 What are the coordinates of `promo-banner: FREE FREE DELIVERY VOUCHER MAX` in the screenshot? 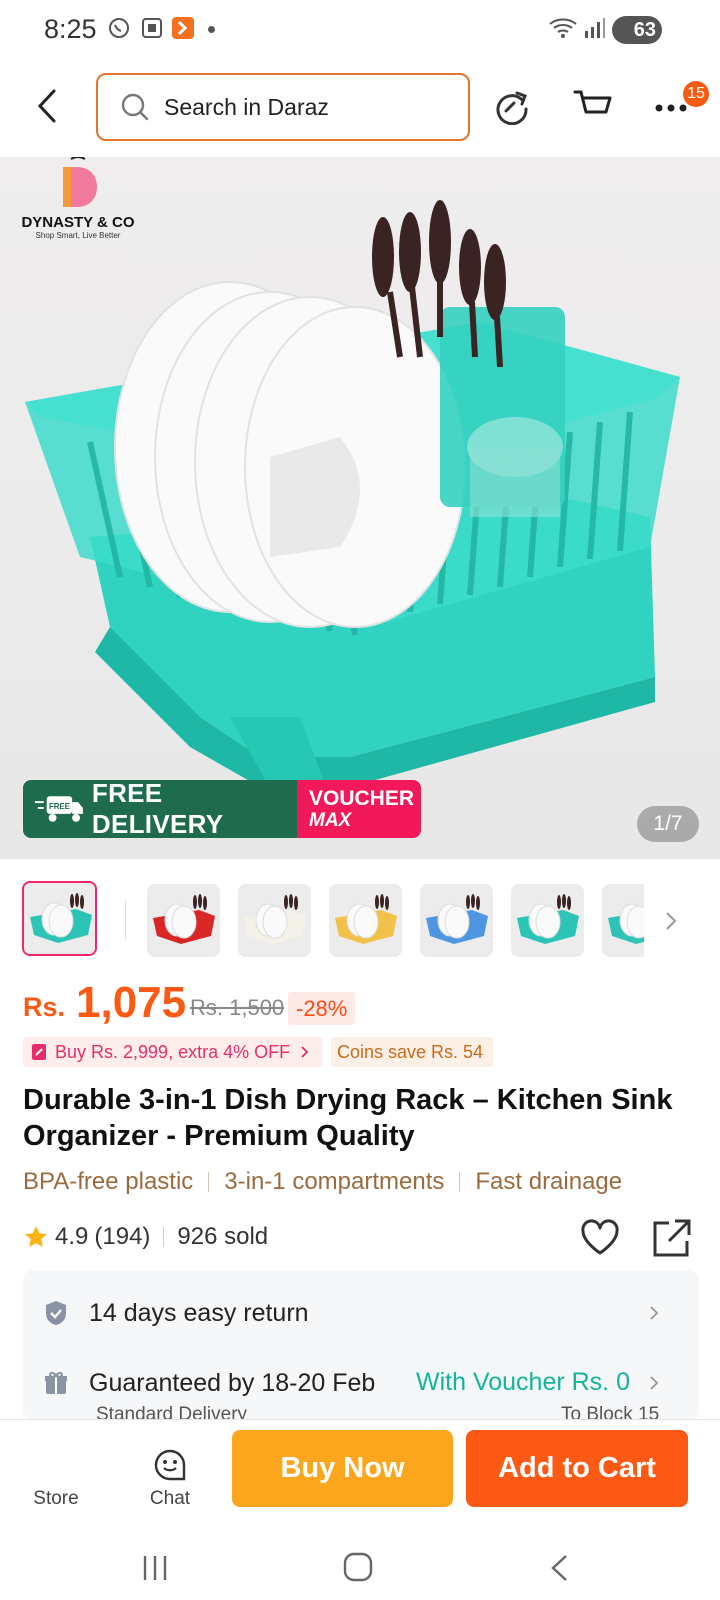 It's located at (222, 809).